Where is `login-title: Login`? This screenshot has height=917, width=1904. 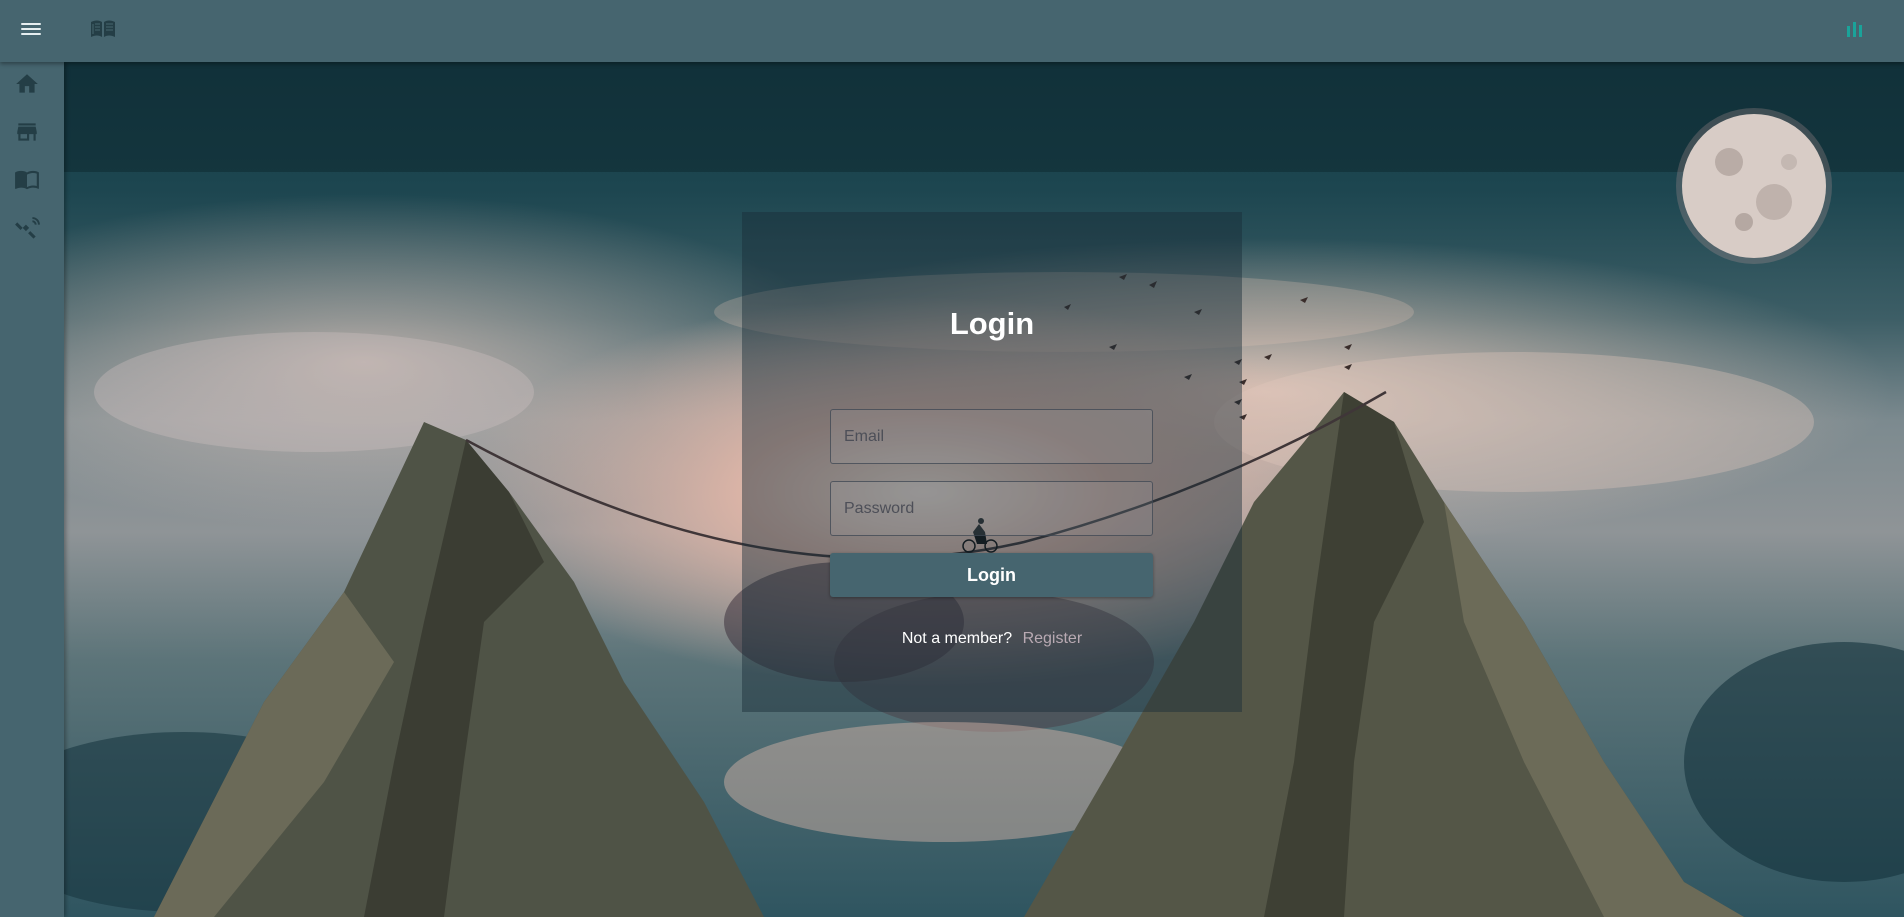
login-title: Login is located at coordinates (992, 323).